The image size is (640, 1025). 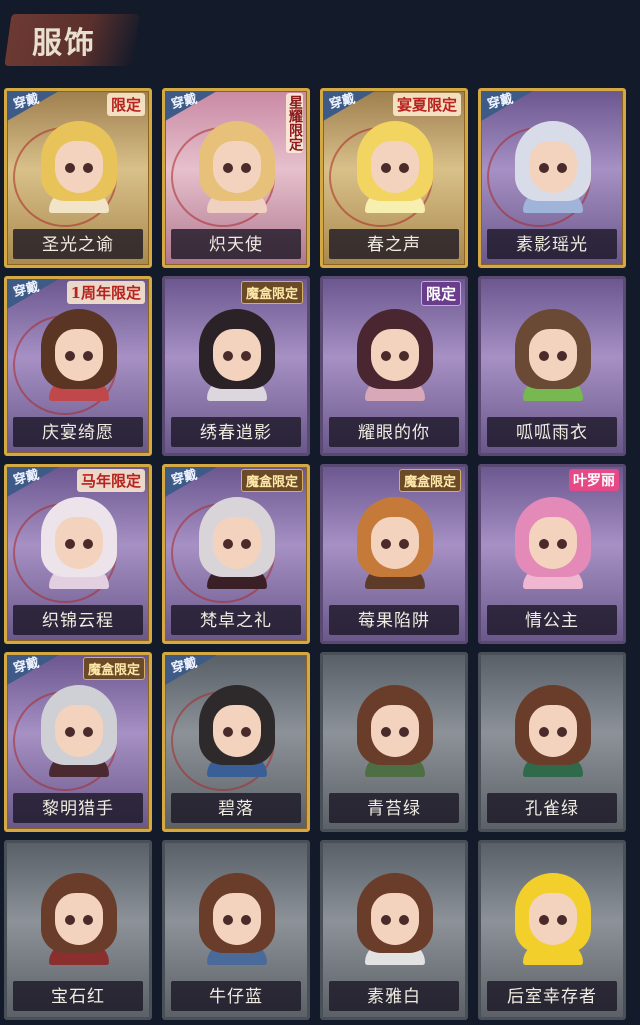 I want to click on costume-name: 碧落, so click(x=236, y=809).